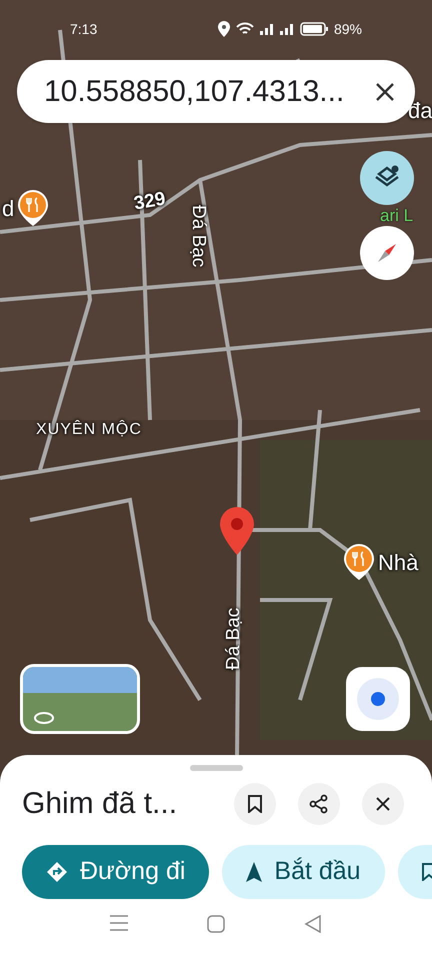 Image resolution: width=432 pixels, height=960 pixels. Describe the element at coordinates (216, 768) in the screenshot. I see `drag-handle` at that location.